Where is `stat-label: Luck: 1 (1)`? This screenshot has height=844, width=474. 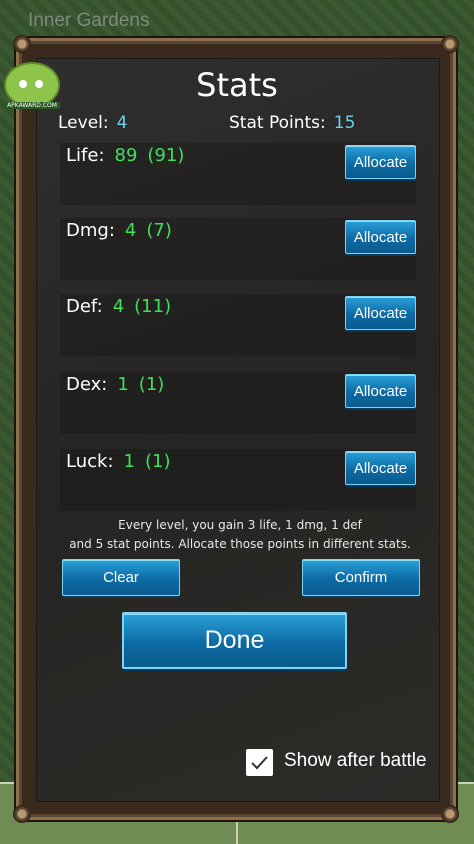
stat-label: Luck: 1 (1) is located at coordinates (118, 461).